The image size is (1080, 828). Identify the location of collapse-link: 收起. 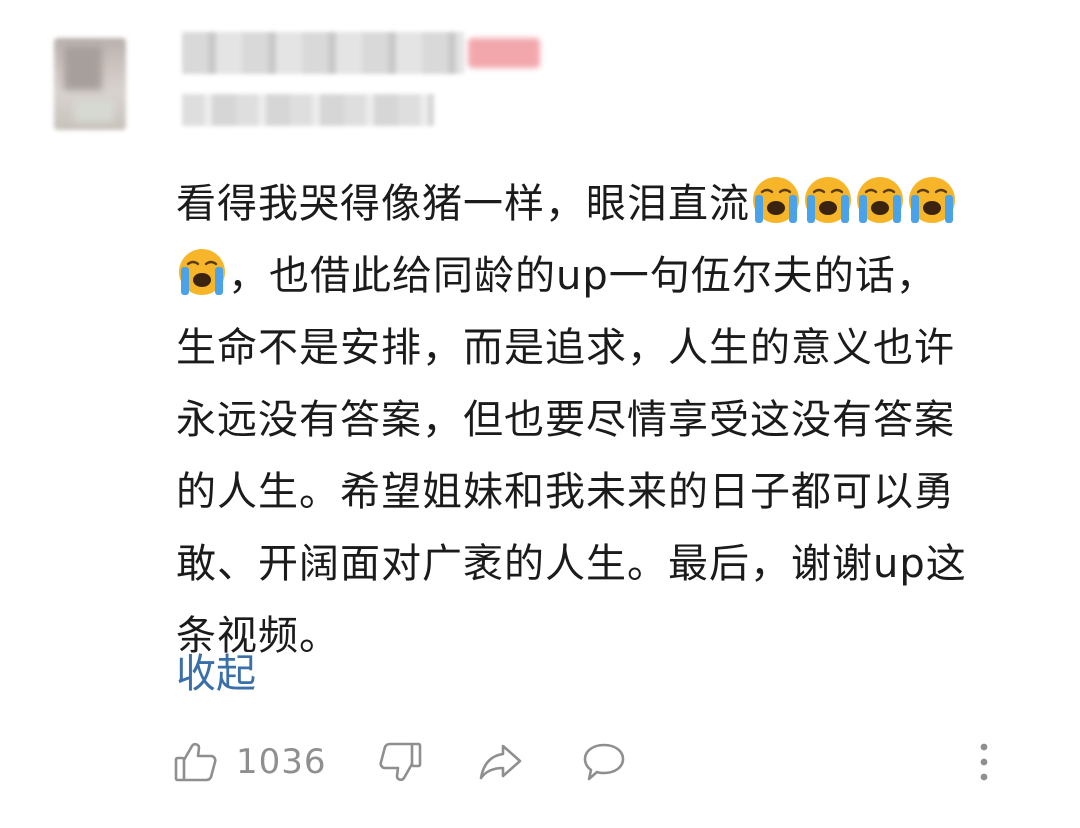
(216, 674).